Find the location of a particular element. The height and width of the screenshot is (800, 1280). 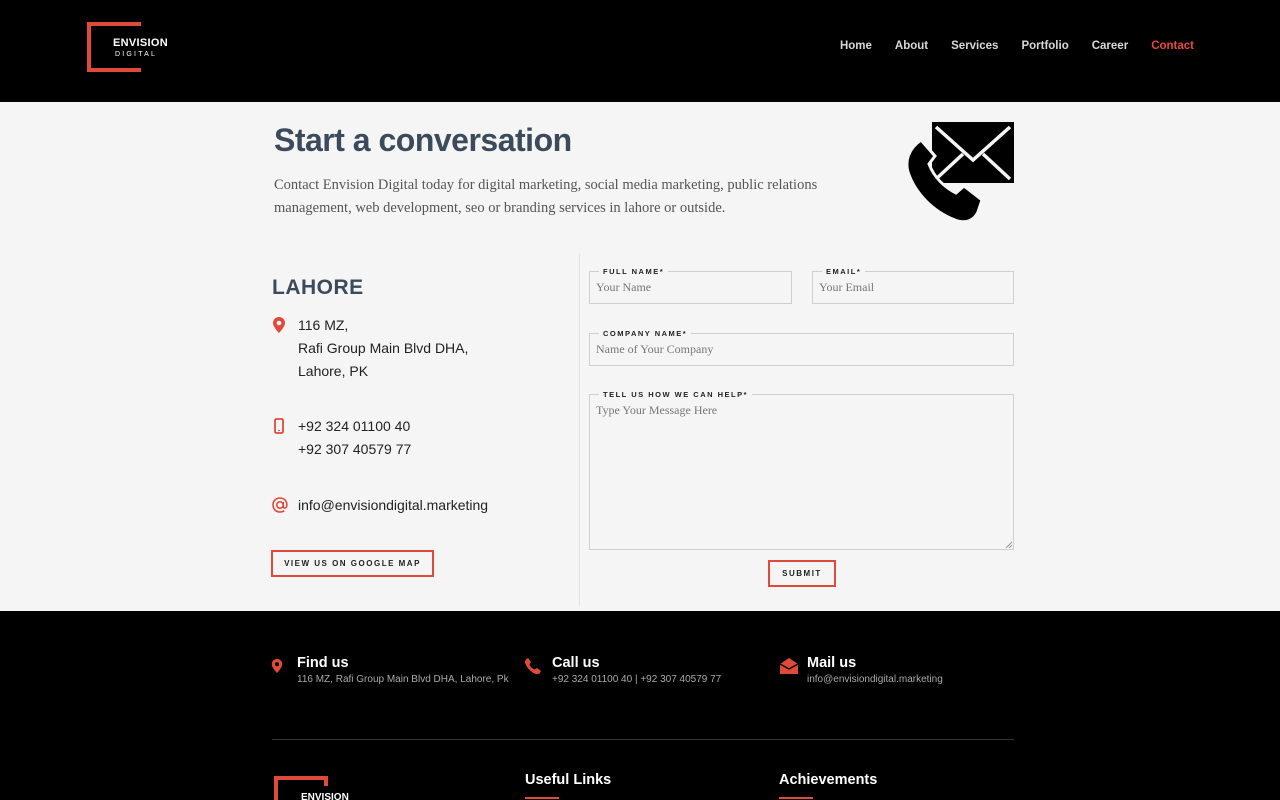

mobile-phone-icon is located at coordinates (279, 426).